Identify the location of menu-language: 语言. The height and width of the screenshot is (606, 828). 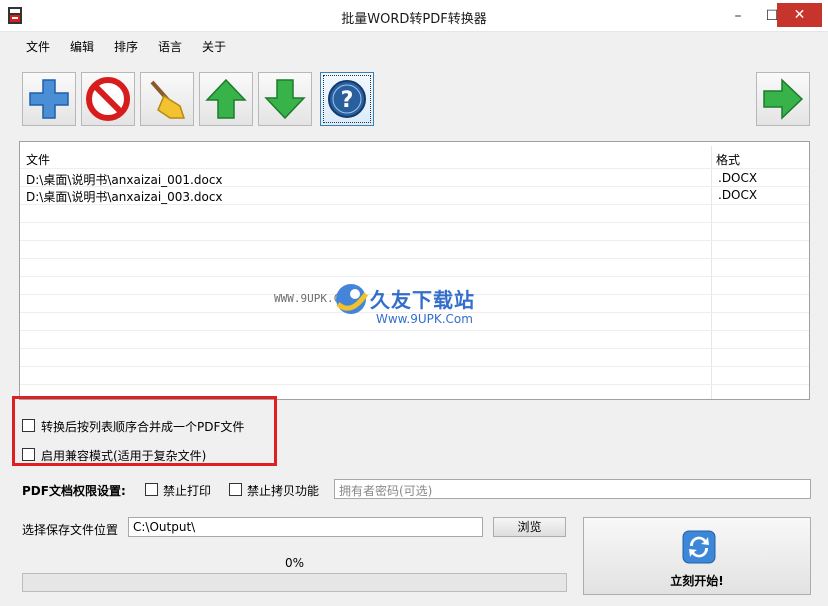
(170, 46).